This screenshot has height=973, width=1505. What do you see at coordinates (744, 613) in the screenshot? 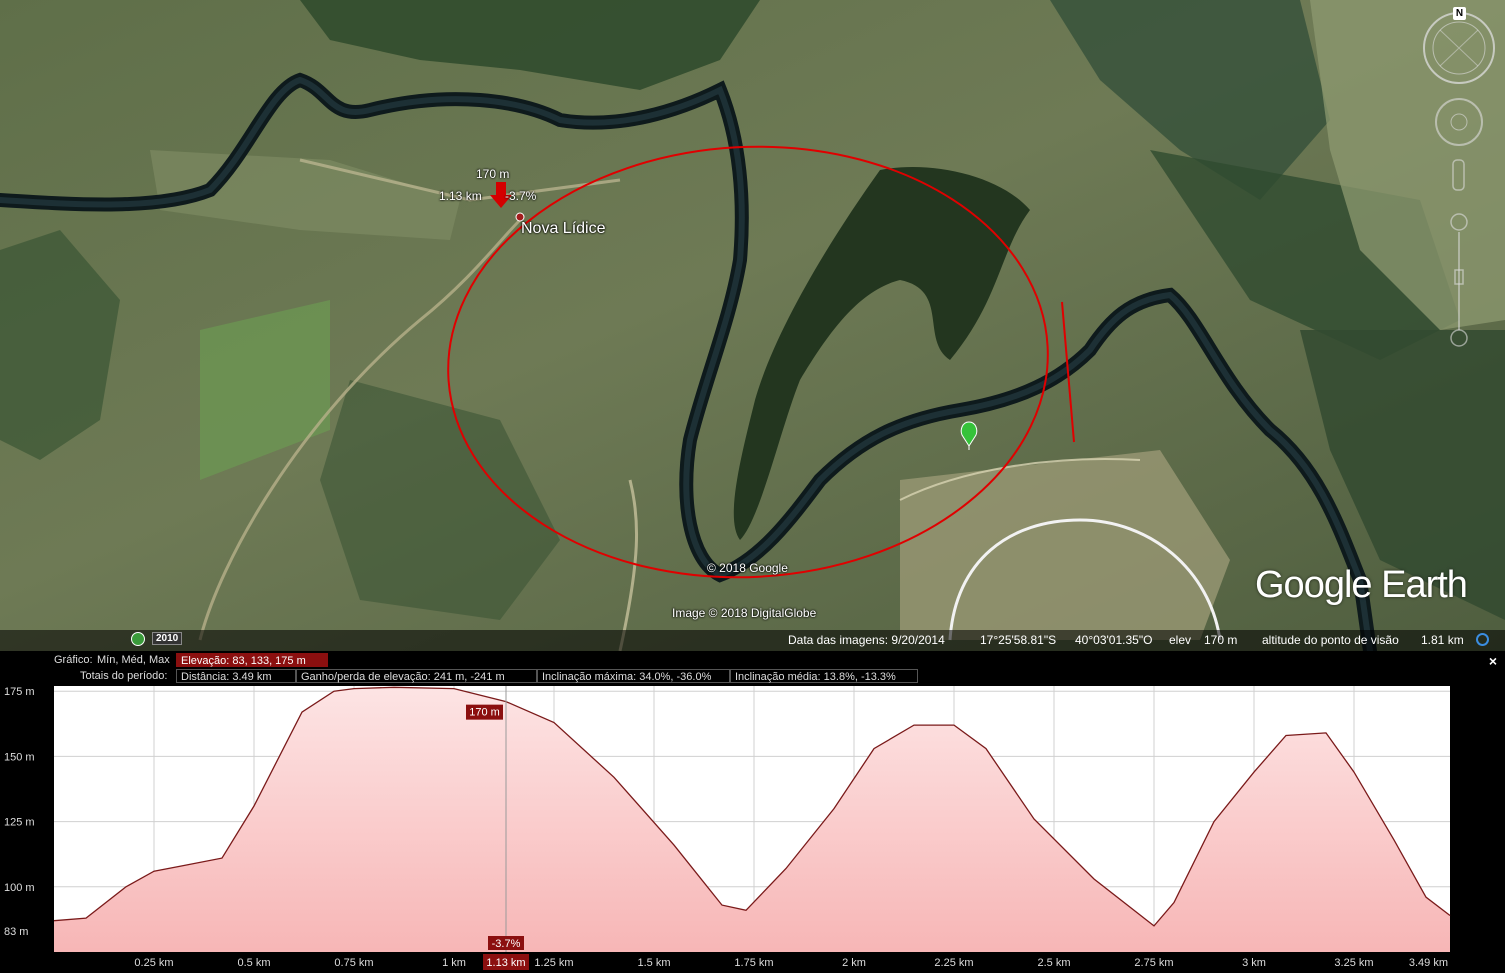
I see `imagery-copyright: Image © 2018 DigitalGlobe` at bounding box center [744, 613].